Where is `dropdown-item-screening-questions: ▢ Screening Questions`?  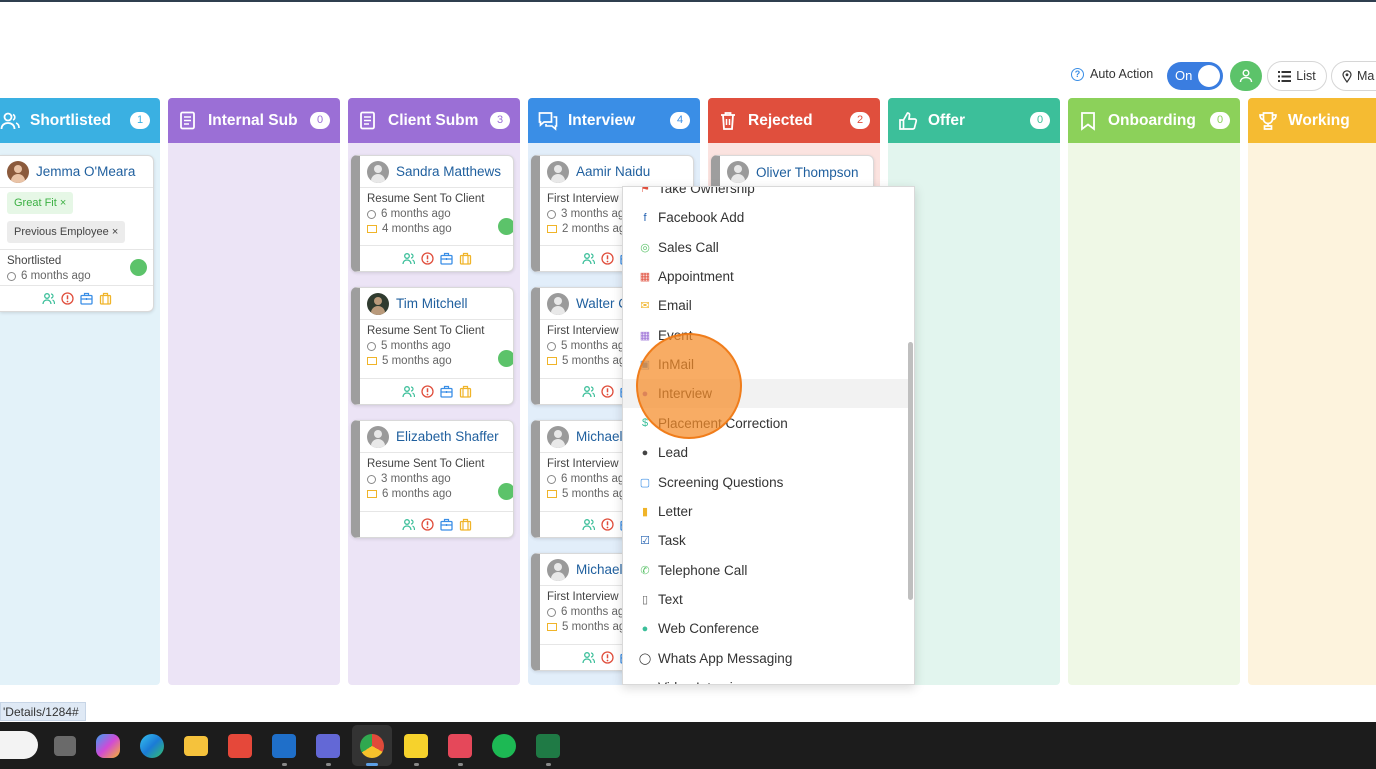 dropdown-item-screening-questions: ▢ Screening Questions is located at coordinates (765, 482).